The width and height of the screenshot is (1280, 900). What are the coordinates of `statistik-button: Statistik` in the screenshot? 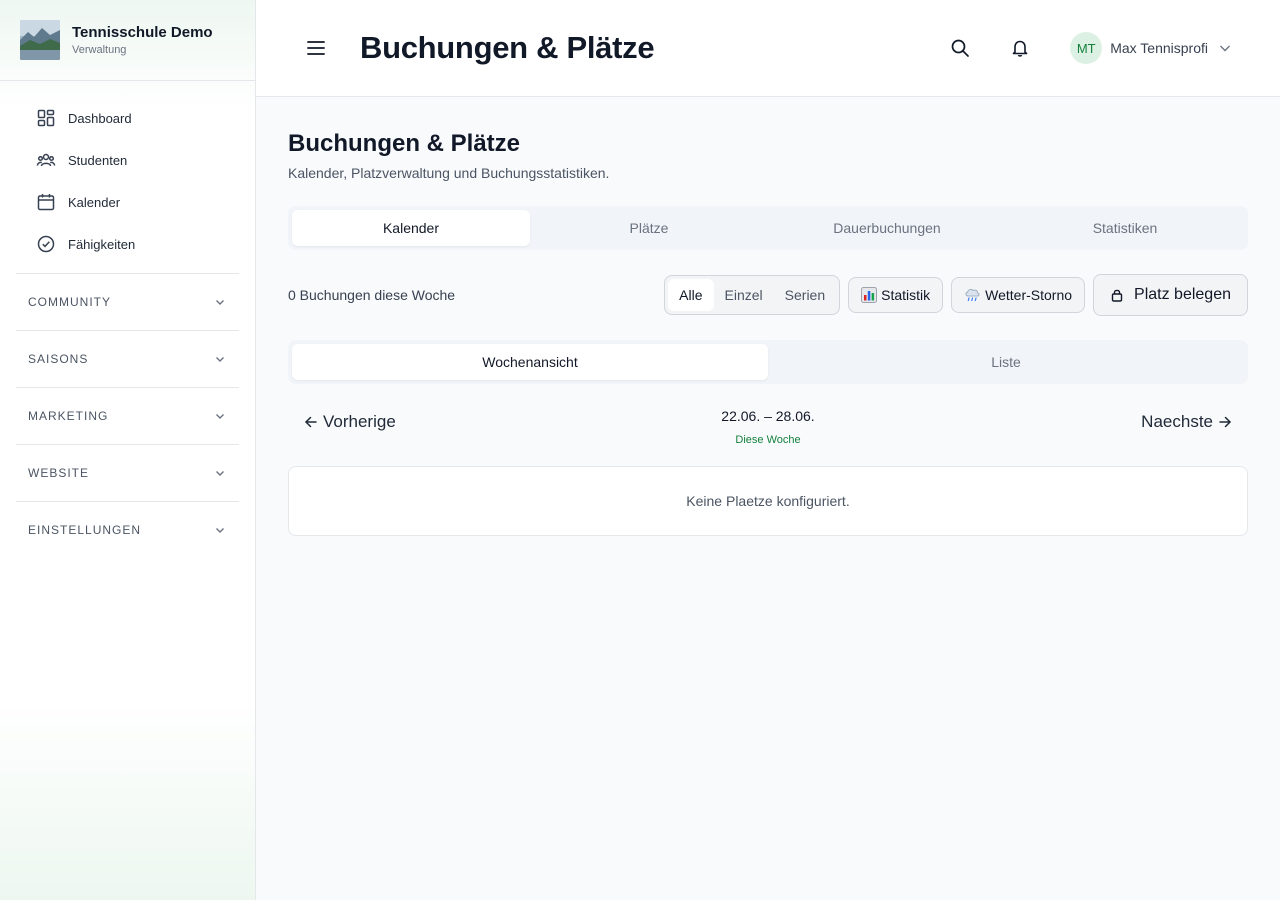 It's located at (896, 295).